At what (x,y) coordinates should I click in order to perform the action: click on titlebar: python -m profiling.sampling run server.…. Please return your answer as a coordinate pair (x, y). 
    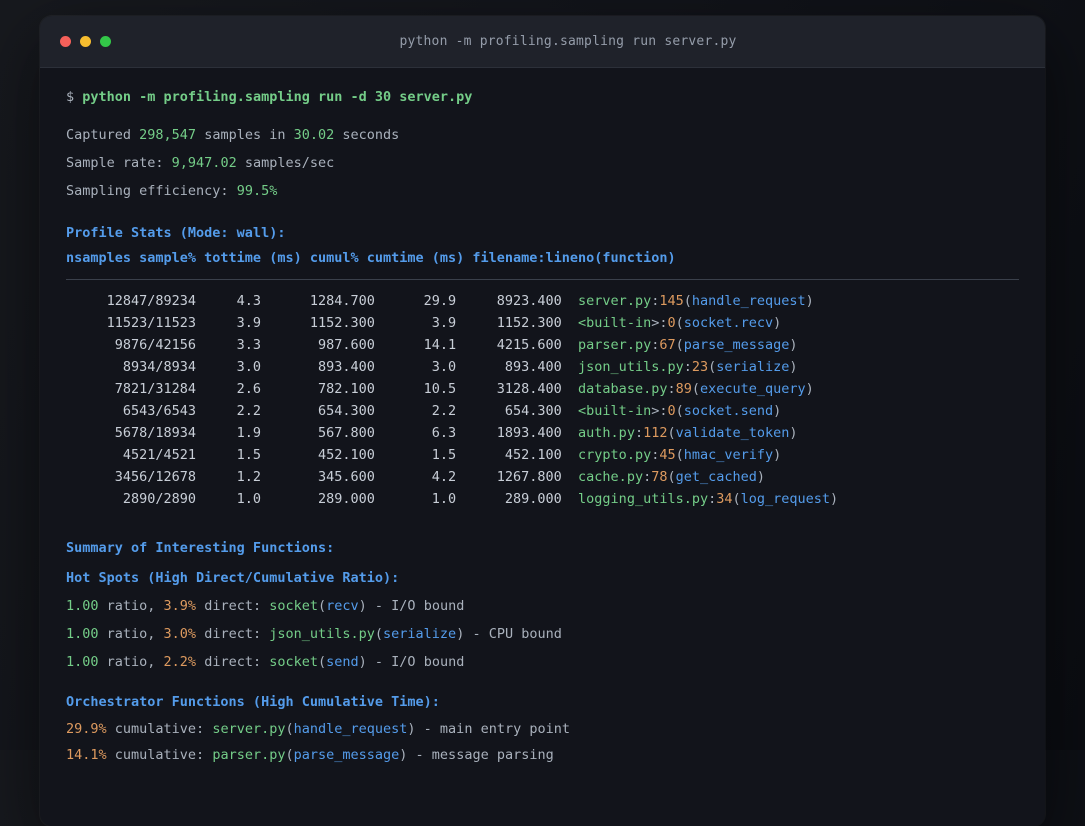
    Looking at the image, I should click on (542, 42).